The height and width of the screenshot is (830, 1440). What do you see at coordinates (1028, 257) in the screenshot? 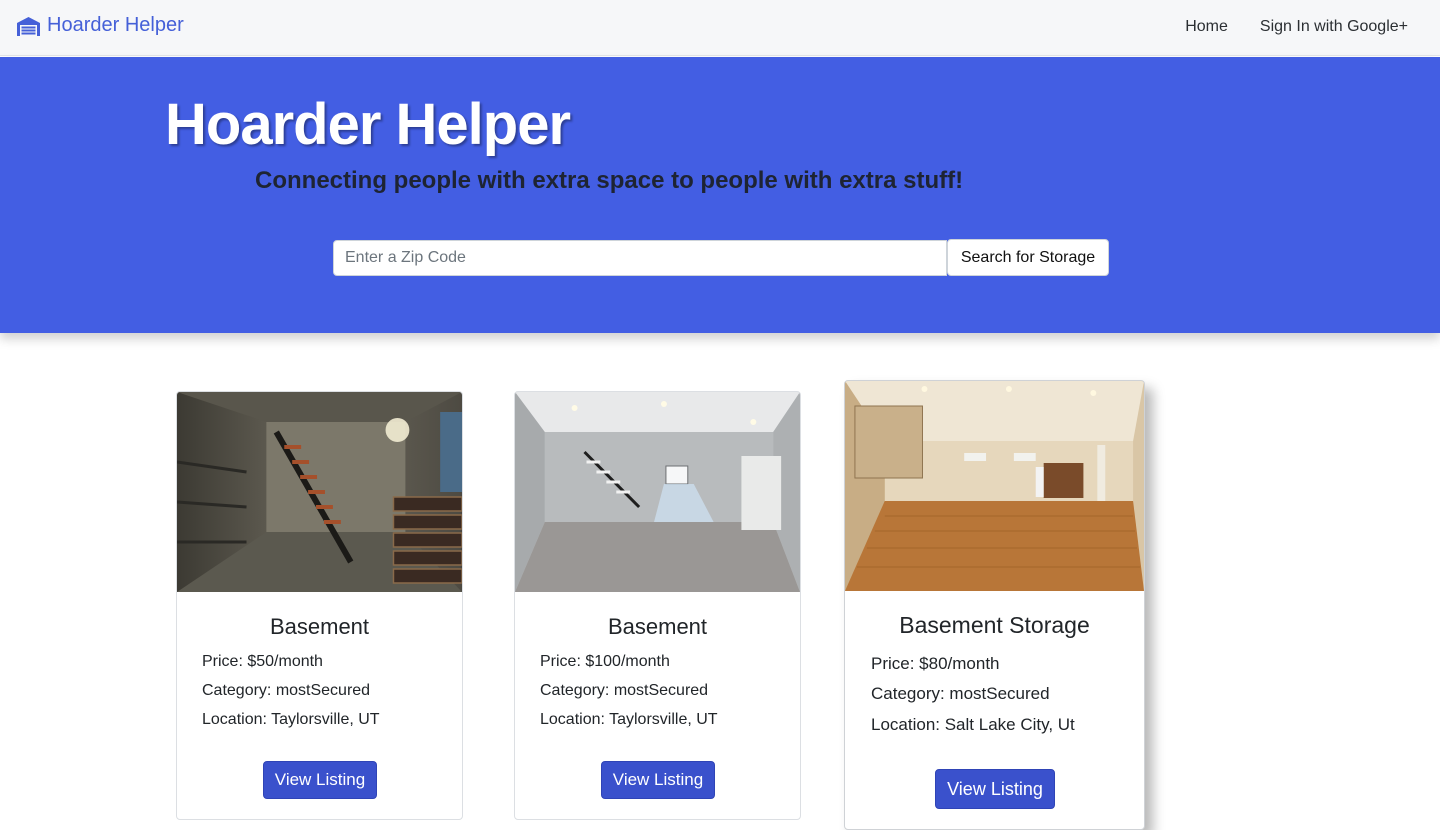
I see `search-storage-button: Search for Storage` at bounding box center [1028, 257].